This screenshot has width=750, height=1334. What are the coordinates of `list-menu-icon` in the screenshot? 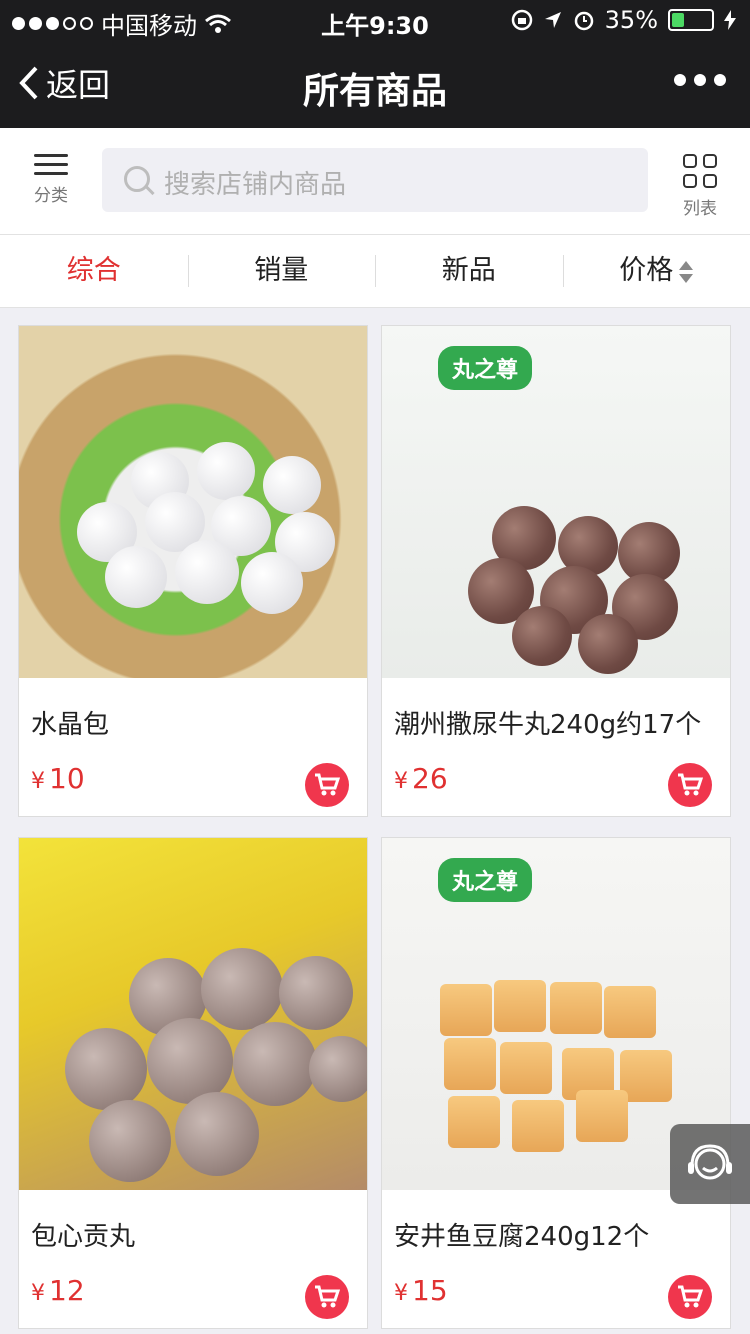 It's located at (51, 164).